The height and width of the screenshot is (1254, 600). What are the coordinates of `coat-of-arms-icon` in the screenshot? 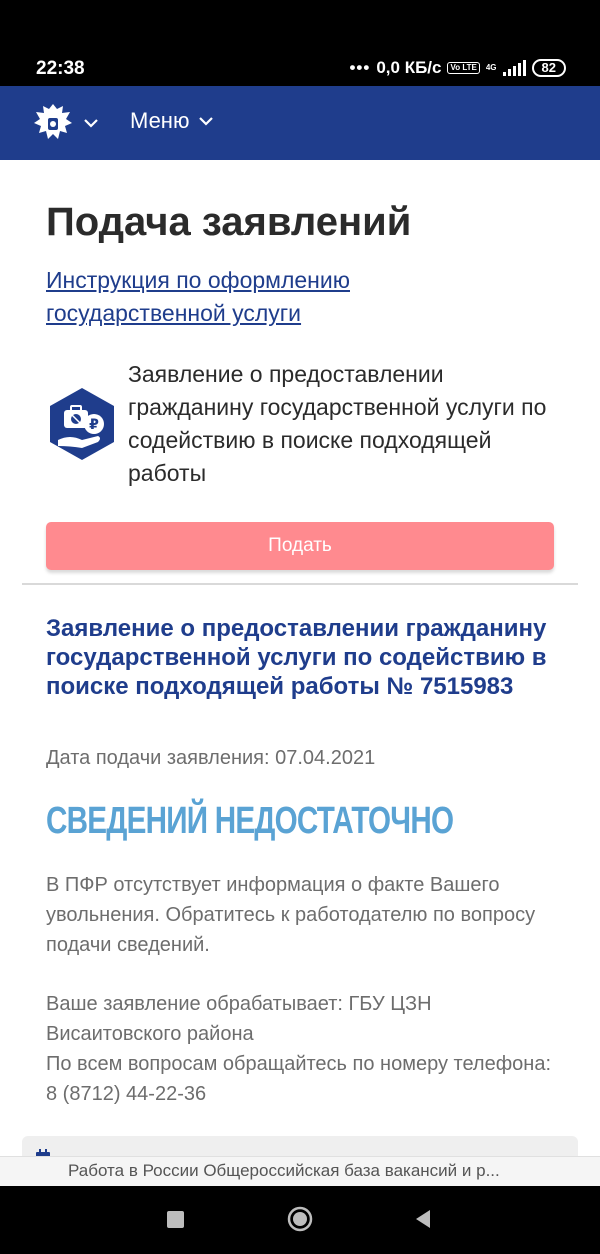 It's located at (53, 123).